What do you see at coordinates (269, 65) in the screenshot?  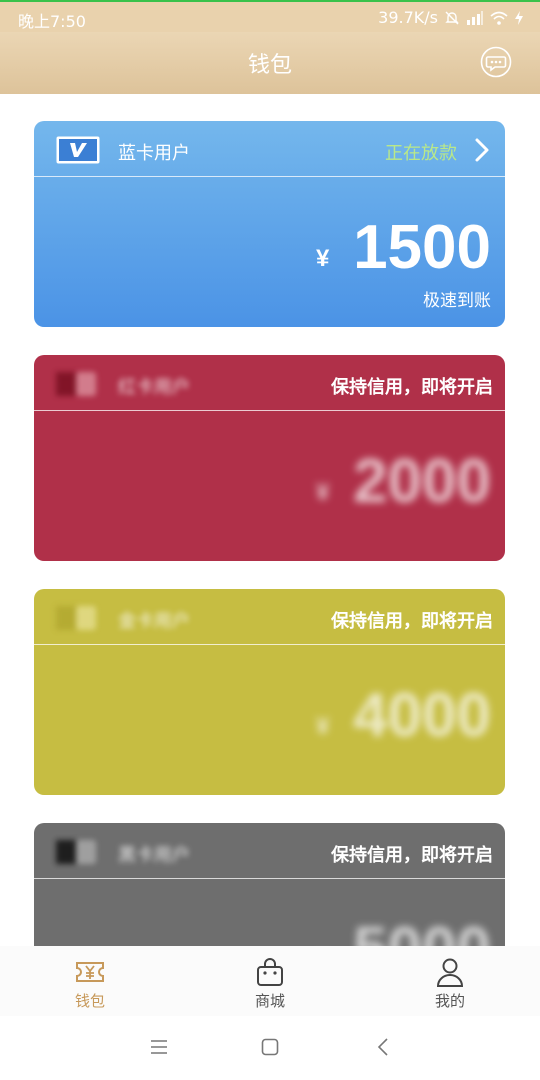 I see `page-title: 钱包` at bounding box center [269, 65].